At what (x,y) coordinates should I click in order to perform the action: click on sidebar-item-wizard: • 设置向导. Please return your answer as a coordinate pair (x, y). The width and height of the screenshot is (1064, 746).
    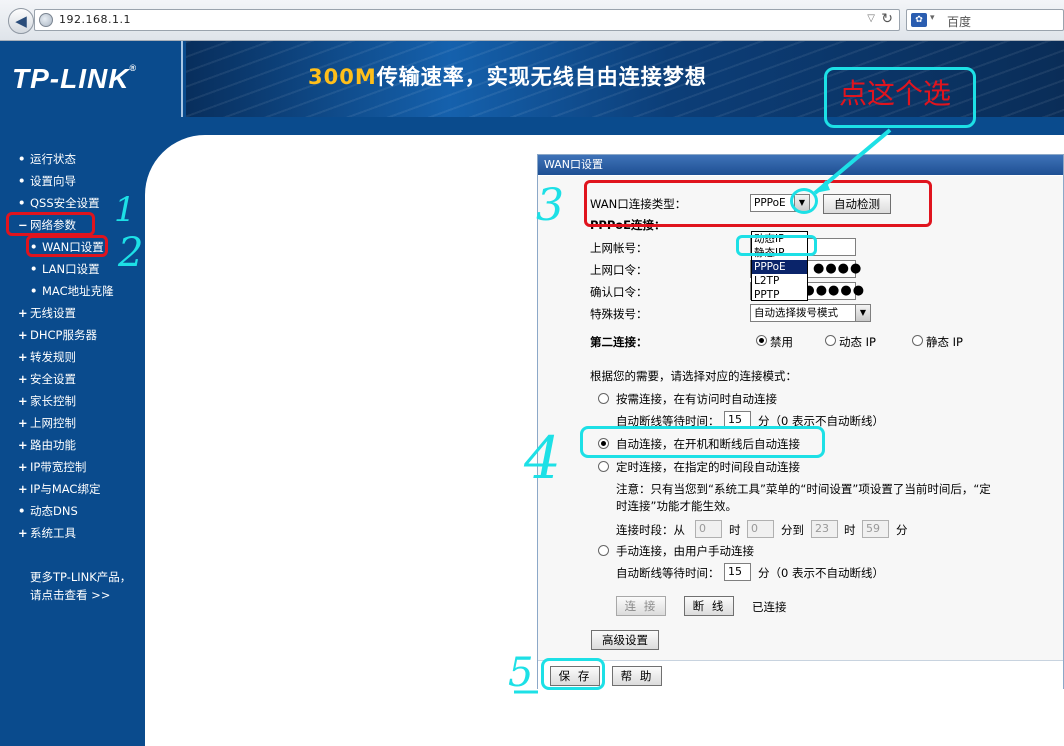
    Looking at the image, I should click on (47, 181).